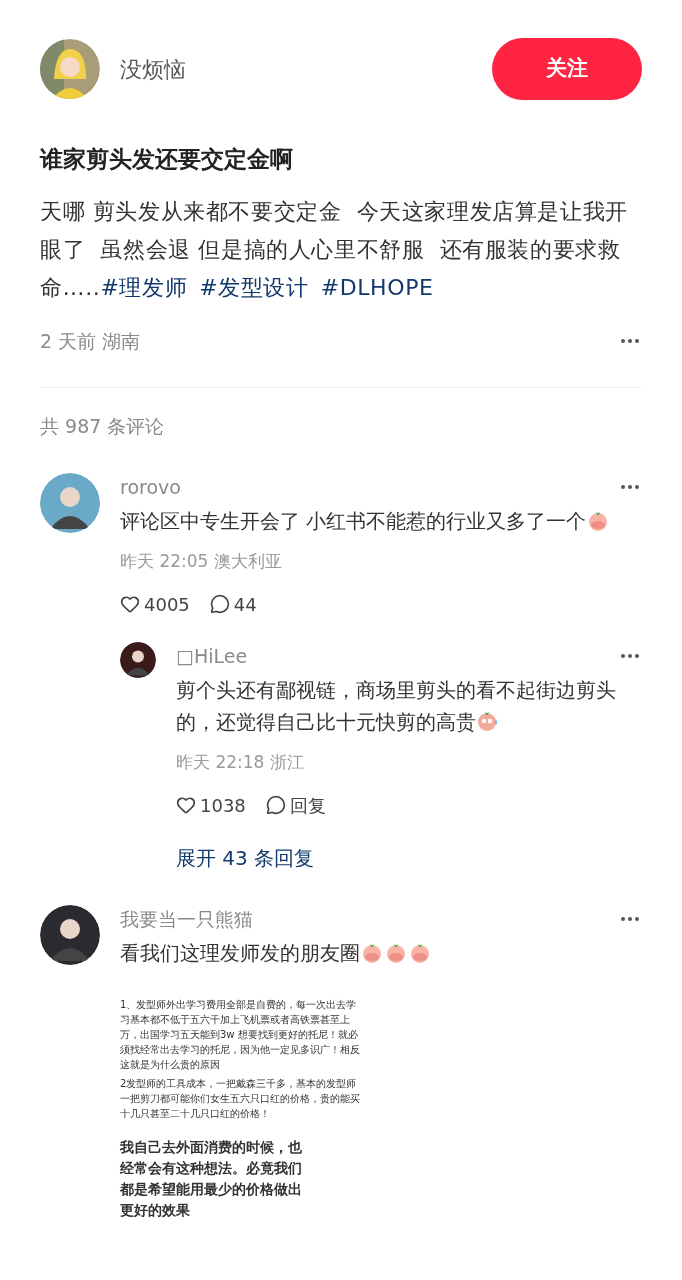 This screenshot has height=1280, width=682. I want to click on image-caption: 我自己去外面消费的时候，也经常会有这种想法。必竟我们都是希望能用最少的价格做出更好的效果, so click(211, 1179).